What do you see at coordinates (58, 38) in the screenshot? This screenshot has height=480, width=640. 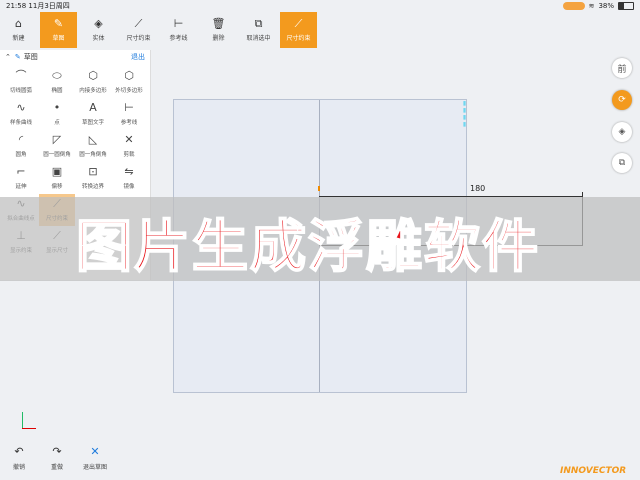 I see `toolbar-label: 草图` at bounding box center [58, 38].